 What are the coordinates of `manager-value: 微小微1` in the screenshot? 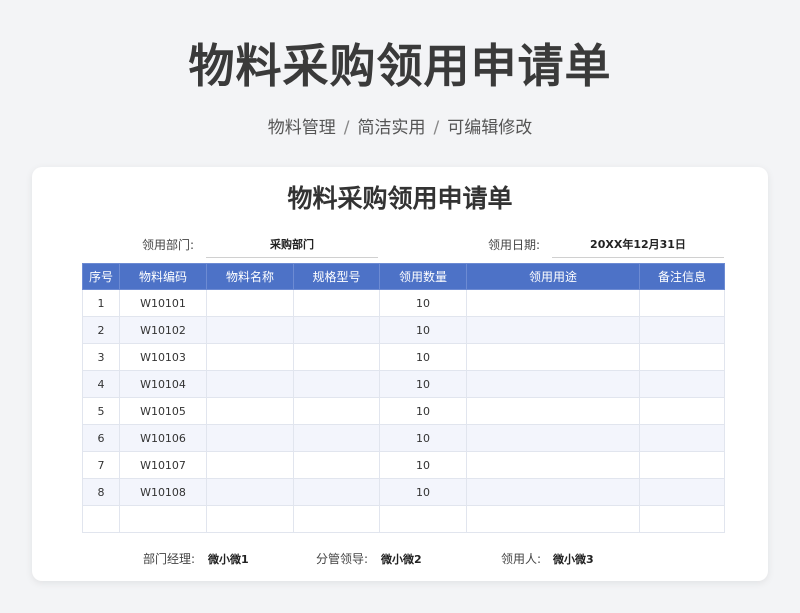 It's located at (228, 559).